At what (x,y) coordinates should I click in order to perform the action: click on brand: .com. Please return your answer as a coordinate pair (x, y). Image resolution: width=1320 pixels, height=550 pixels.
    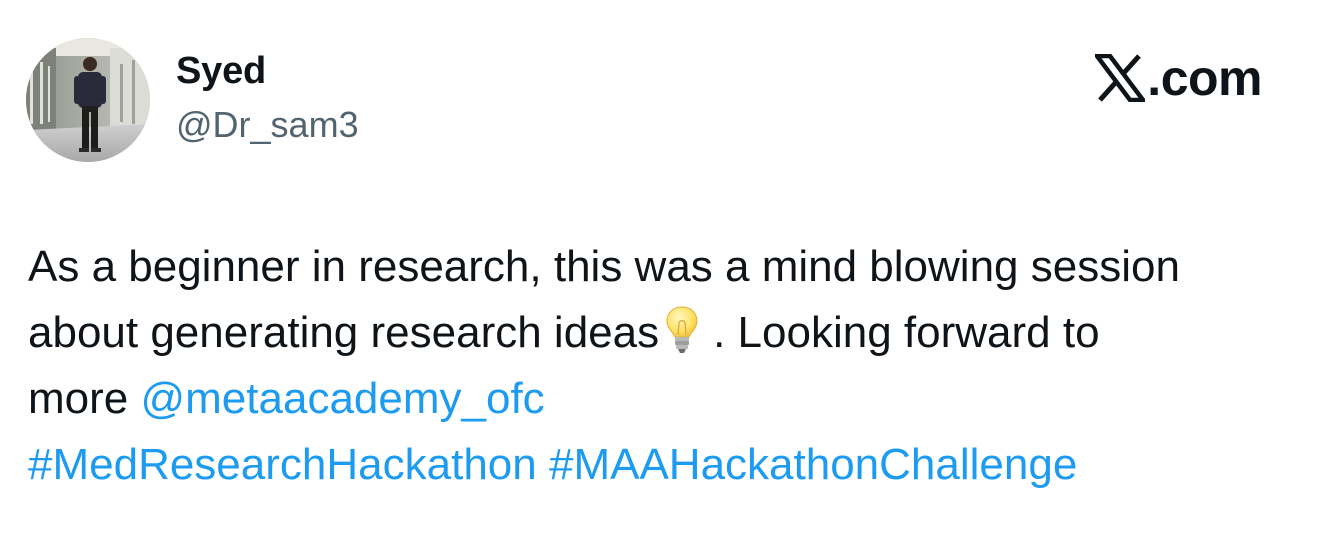
    Looking at the image, I should click on (1178, 78).